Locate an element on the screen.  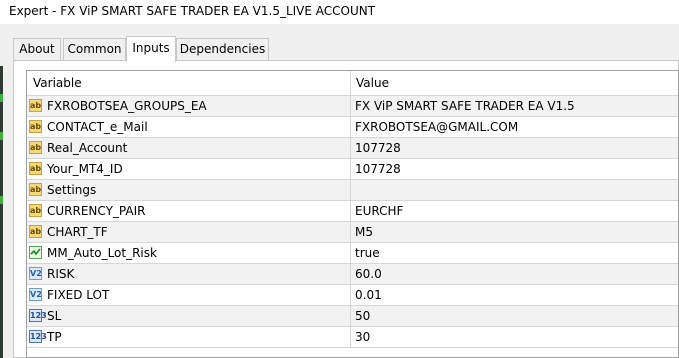
tab-dependencies: Dependencies is located at coordinates (222, 49).